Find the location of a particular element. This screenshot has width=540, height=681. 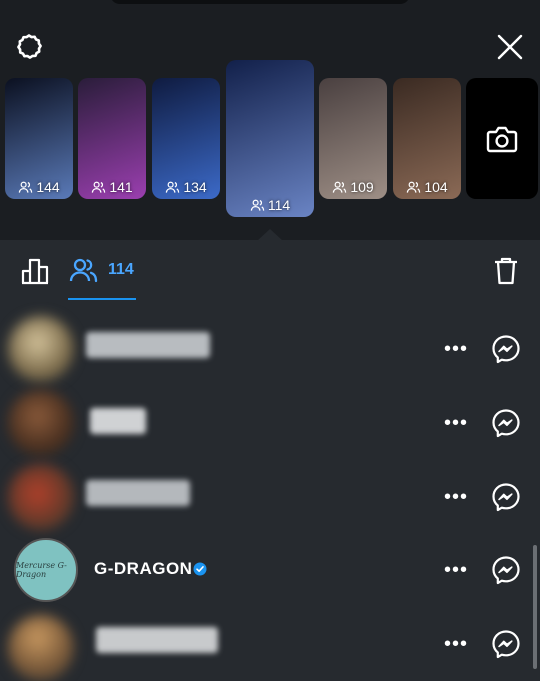

viewer-count-value: 144 is located at coordinates (48, 187).